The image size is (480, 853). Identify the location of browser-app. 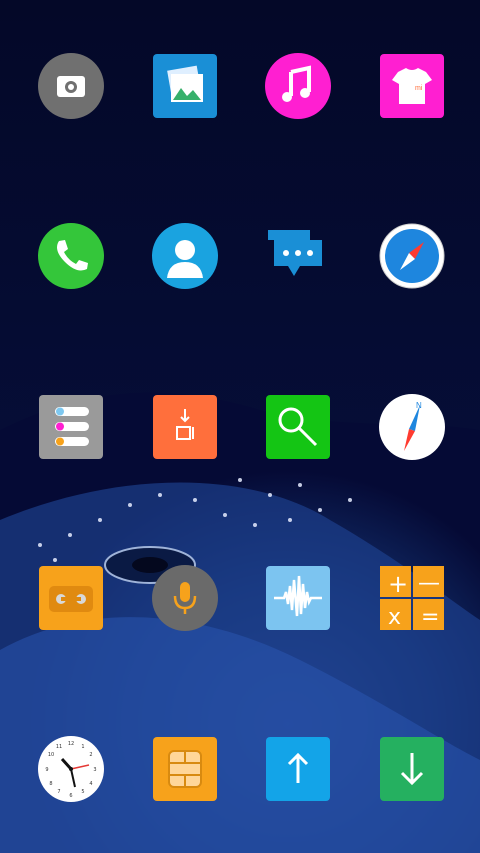
(412, 256).